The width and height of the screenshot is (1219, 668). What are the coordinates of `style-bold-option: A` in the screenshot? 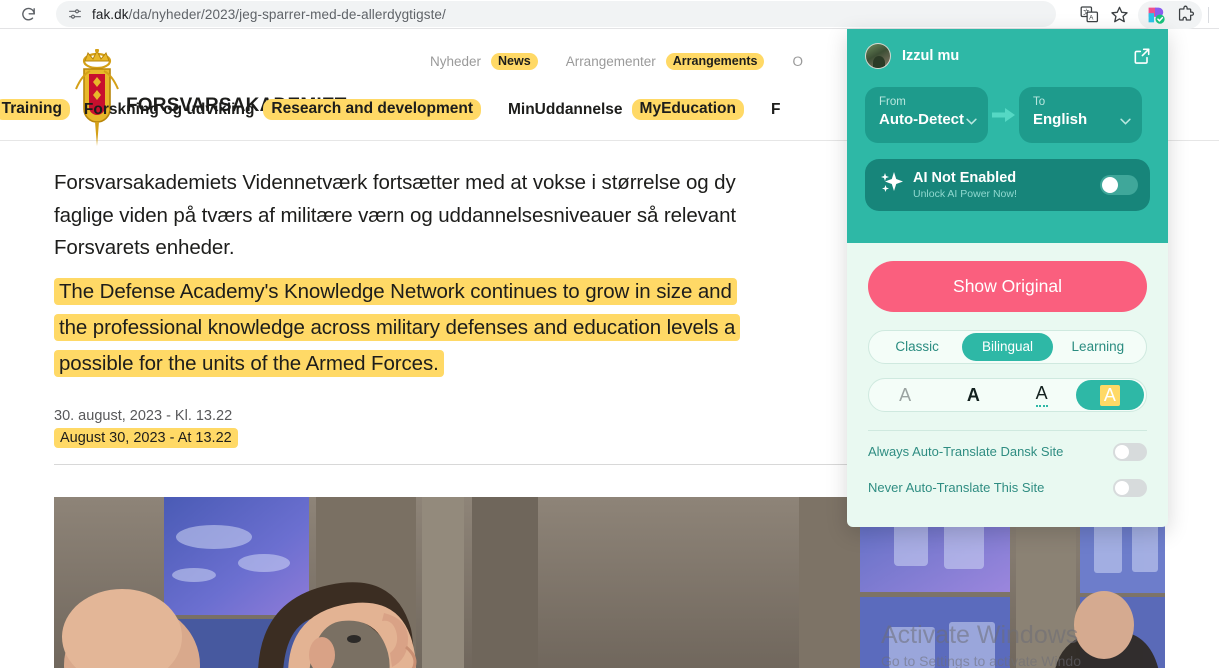 It's located at (973, 395).